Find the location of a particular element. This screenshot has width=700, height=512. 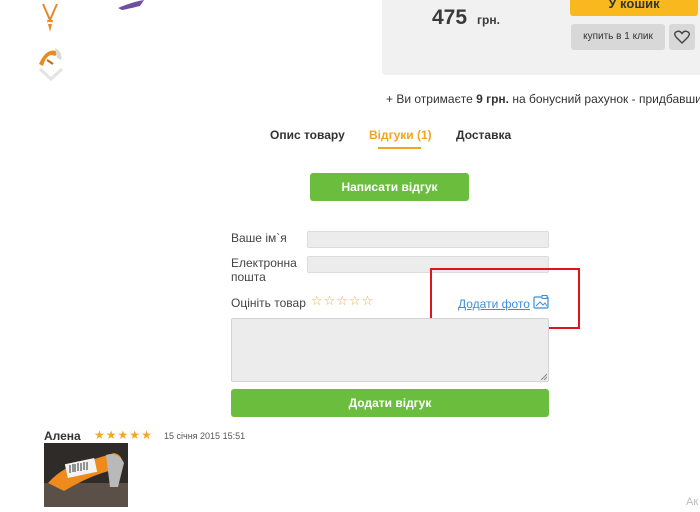

chevron-down-icon is located at coordinates (51, 74).